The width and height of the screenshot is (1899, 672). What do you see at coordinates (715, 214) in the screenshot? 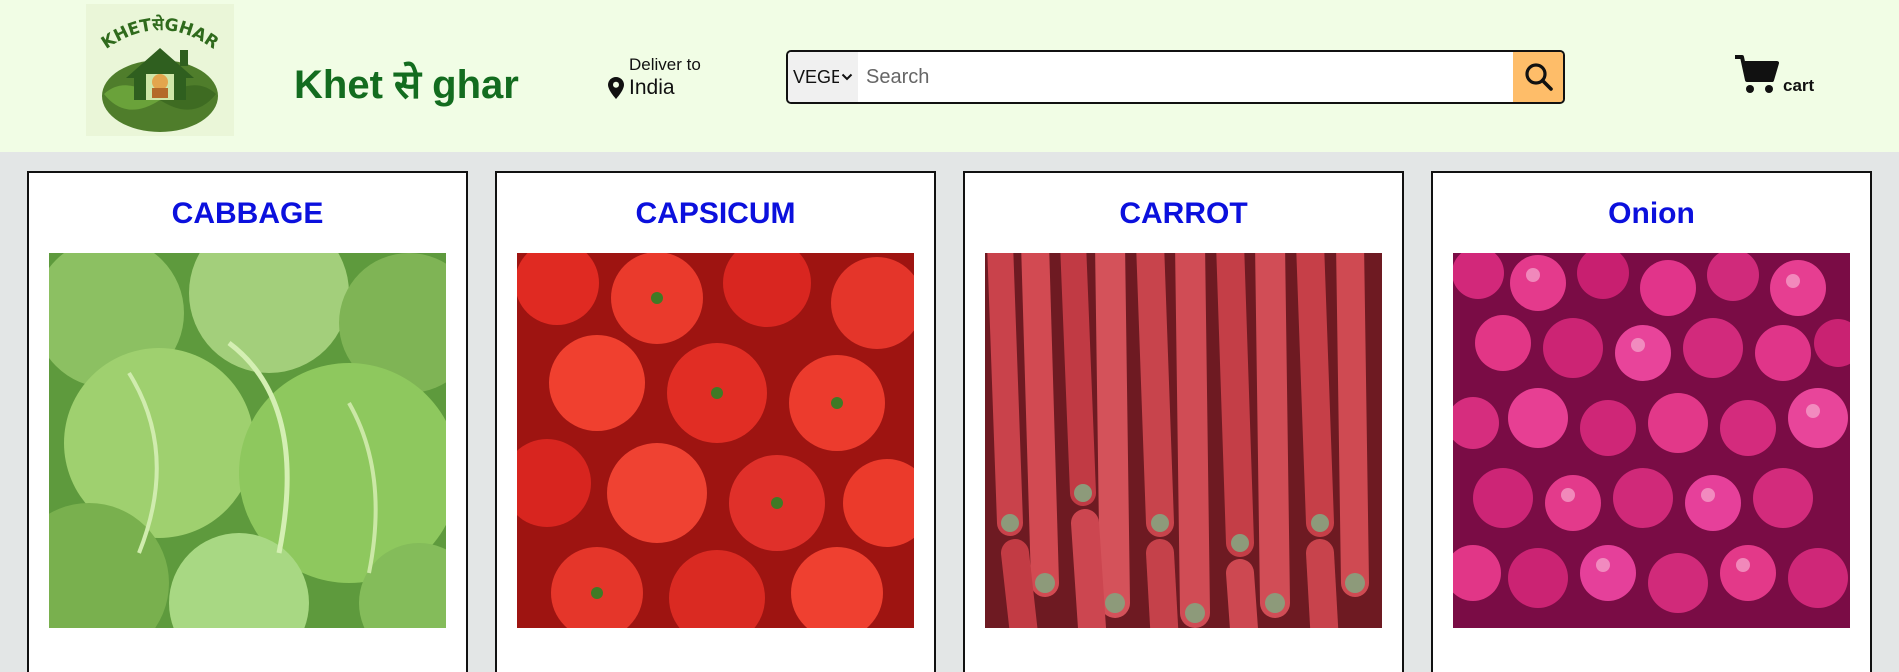
I see `product-name: CAPSICUM` at bounding box center [715, 214].